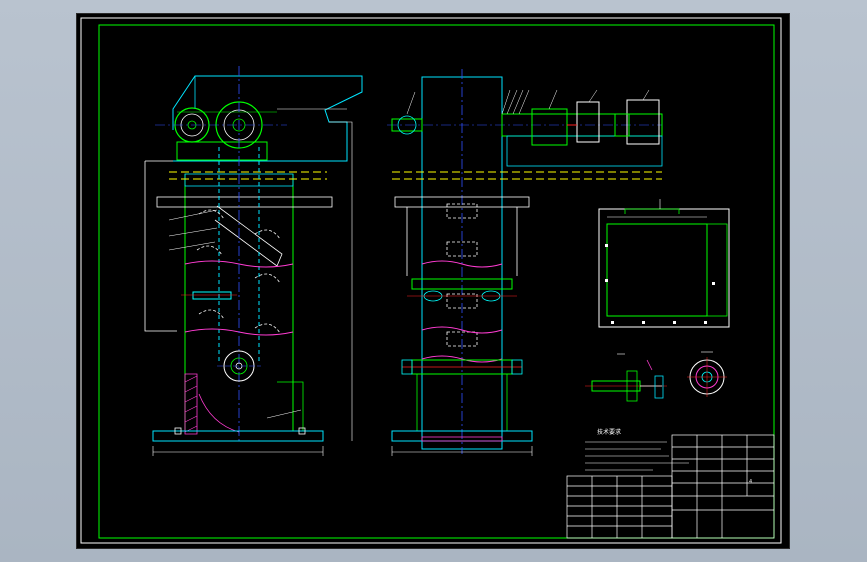 The height and width of the screenshot is (562, 867). Describe the element at coordinates (626, 377) in the screenshot. I see `section-b-b` at that location.